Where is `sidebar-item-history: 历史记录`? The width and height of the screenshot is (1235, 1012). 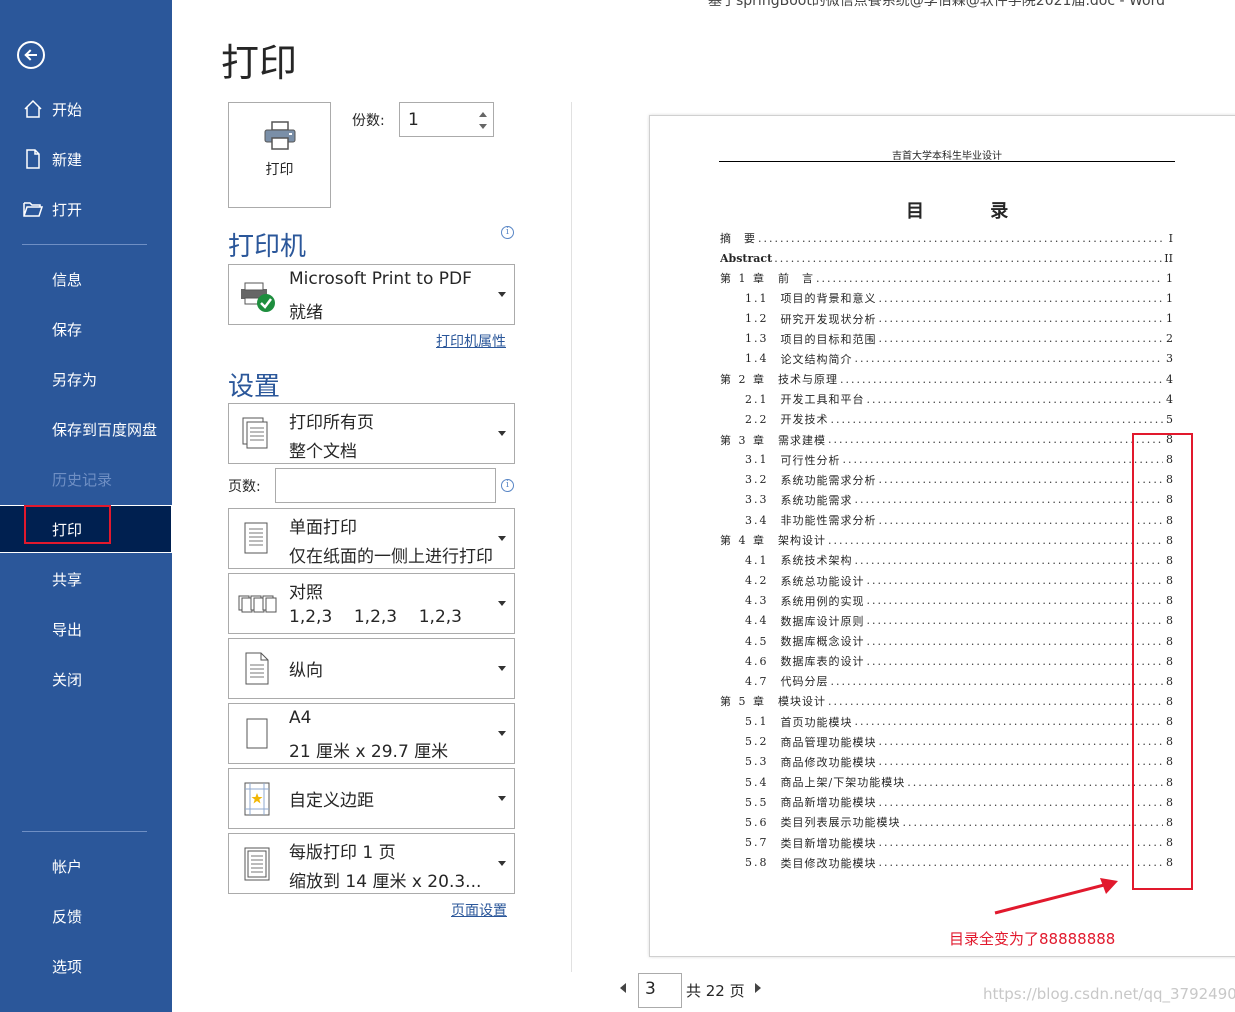 sidebar-item-history: 历史记录 is located at coordinates (86, 479).